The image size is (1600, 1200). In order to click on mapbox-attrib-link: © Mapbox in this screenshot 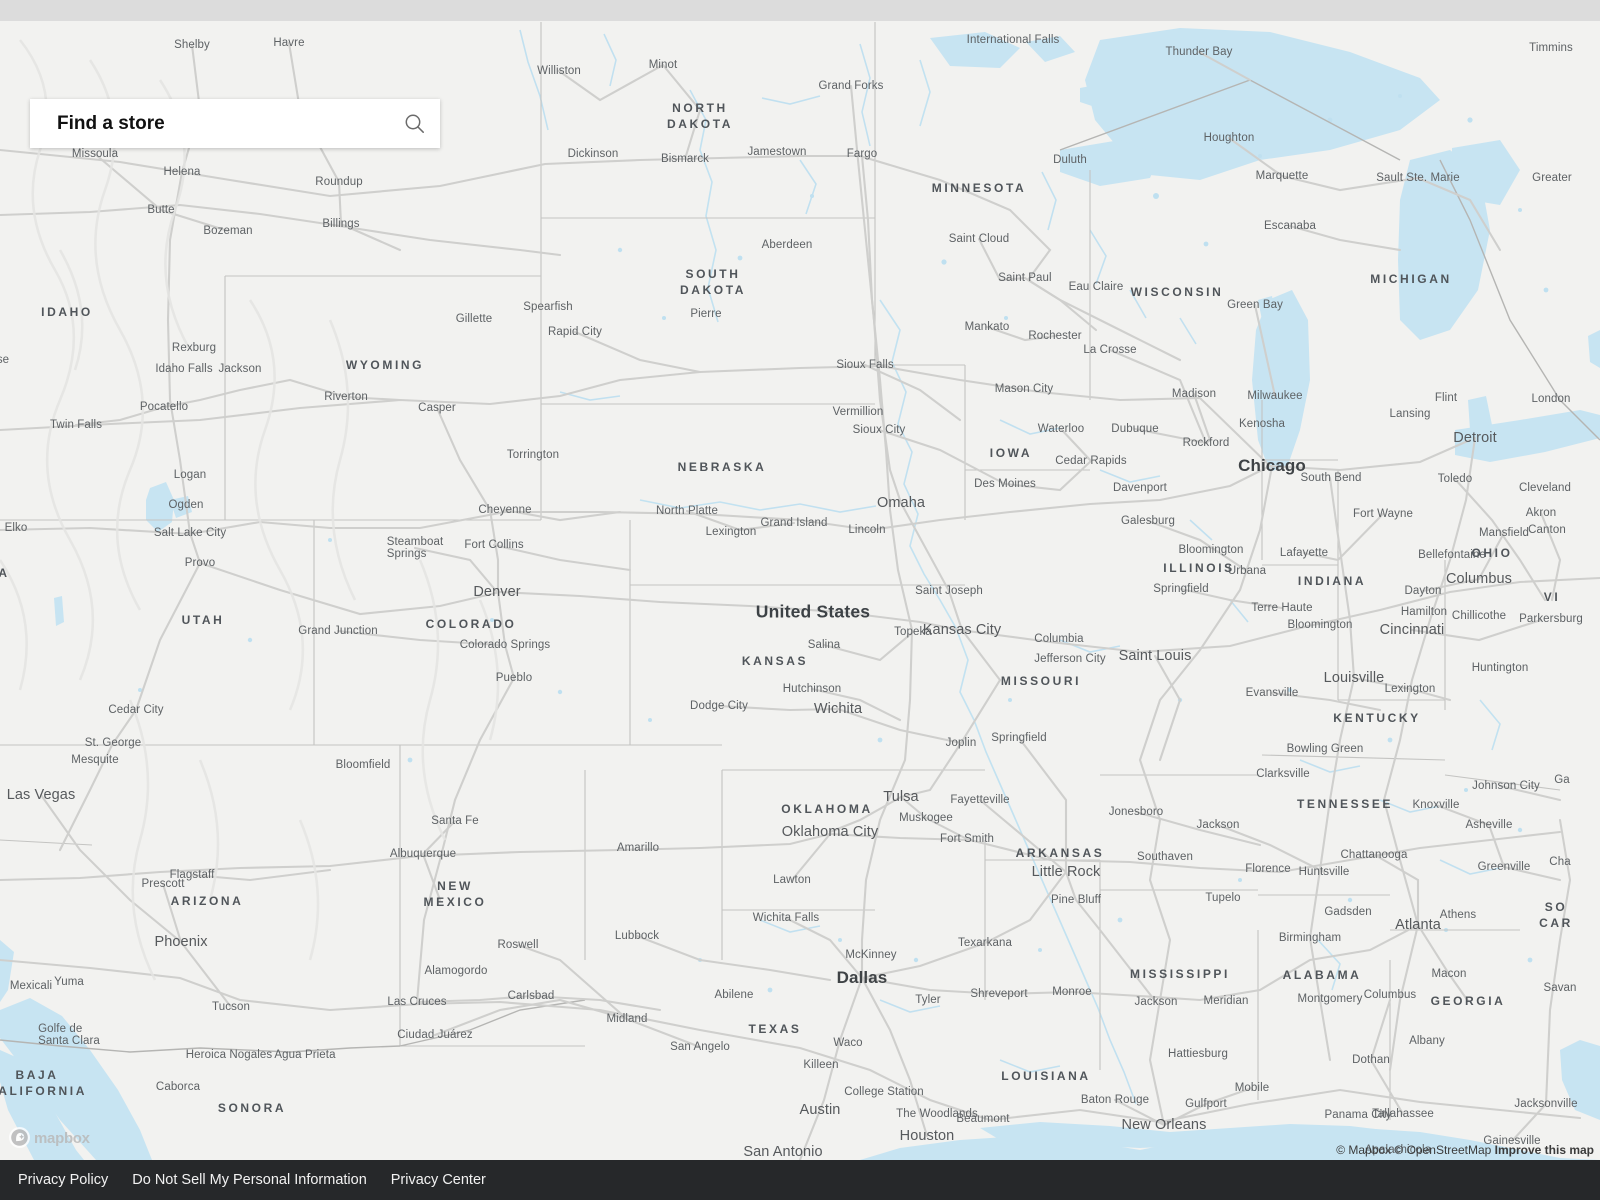, I will do `click(1363, 1150)`.